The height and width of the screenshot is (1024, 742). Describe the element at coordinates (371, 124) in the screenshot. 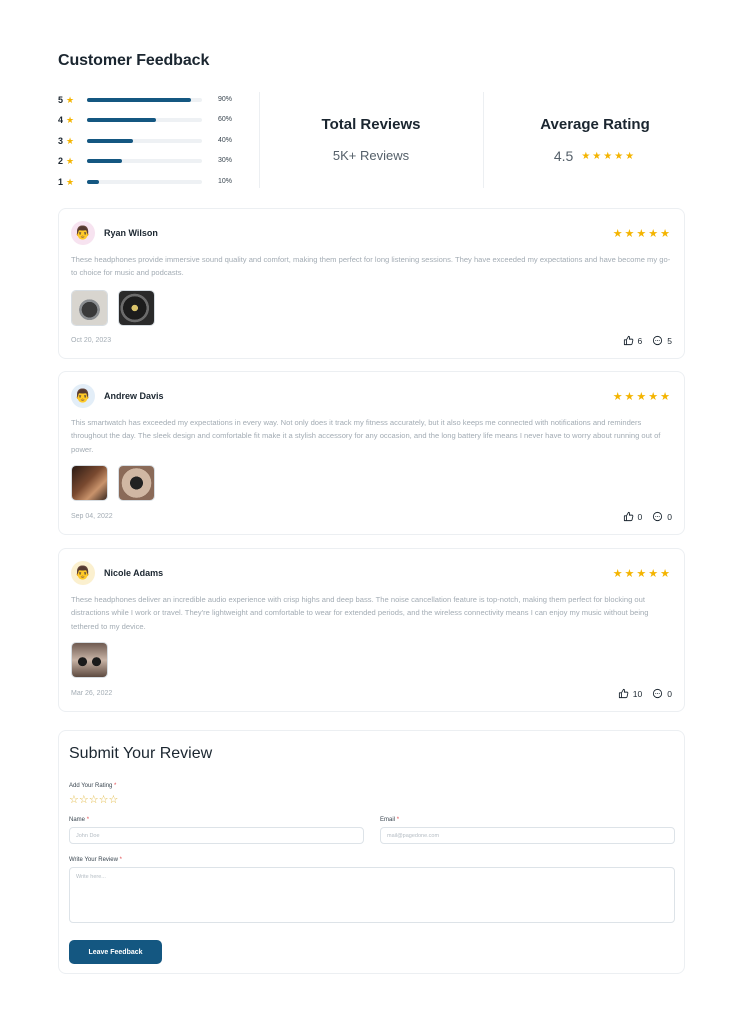

I see `total-reviews-title: Total Reviews` at that location.